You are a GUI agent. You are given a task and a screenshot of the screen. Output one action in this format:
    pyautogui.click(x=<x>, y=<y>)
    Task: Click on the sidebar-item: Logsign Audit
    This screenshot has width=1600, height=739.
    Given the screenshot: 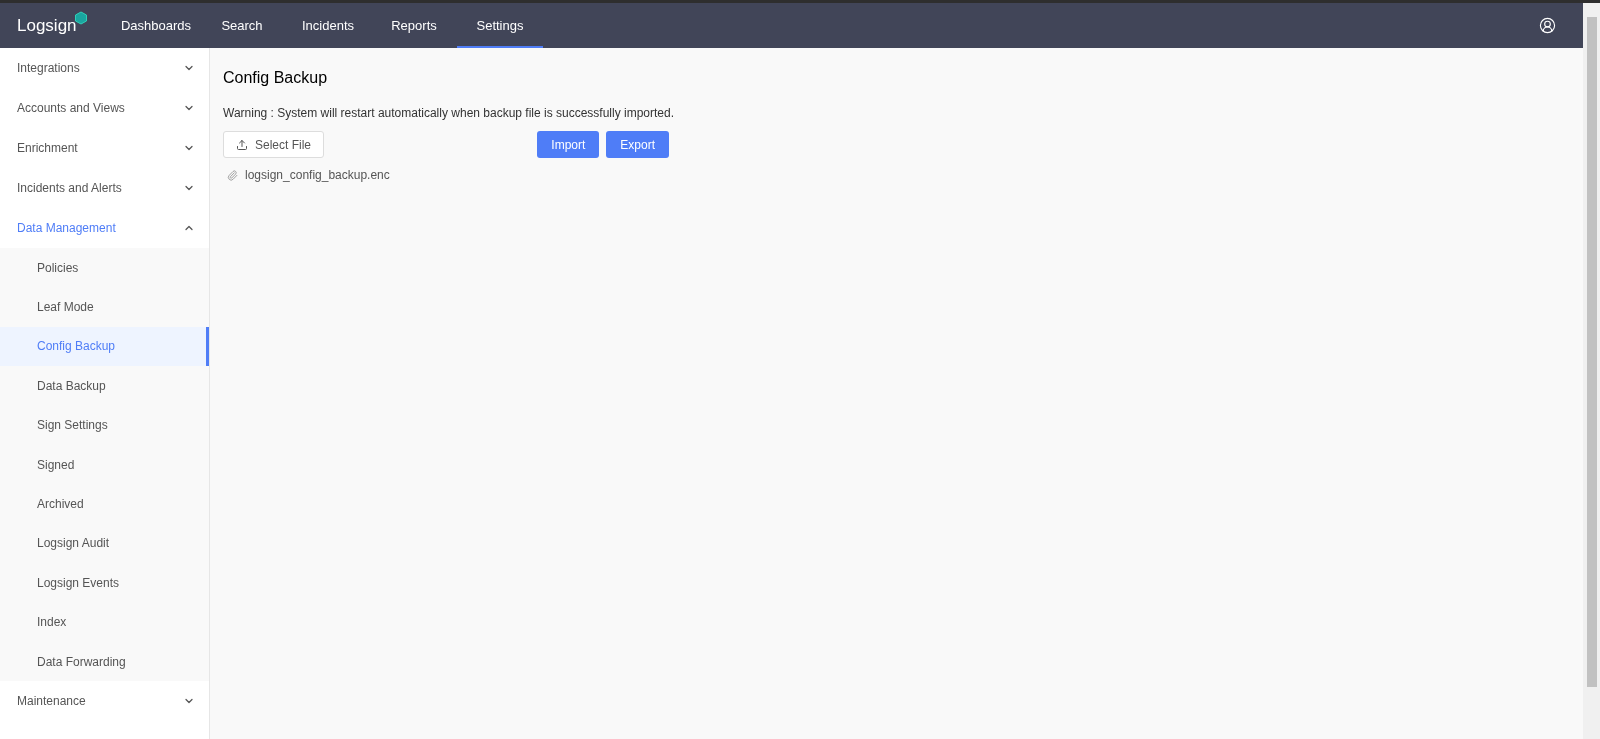 What is the action you would take?
    pyautogui.click(x=104, y=543)
    